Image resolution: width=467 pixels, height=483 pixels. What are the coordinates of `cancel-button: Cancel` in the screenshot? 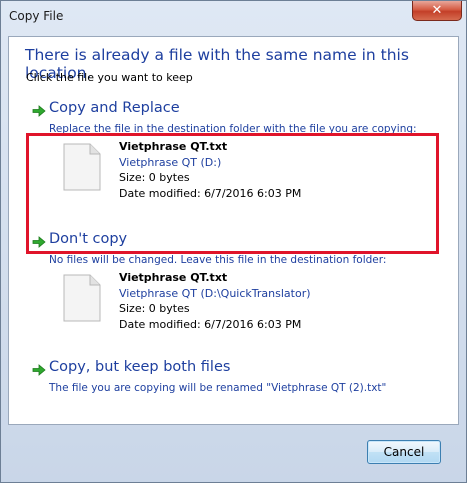 It's located at (404, 452).